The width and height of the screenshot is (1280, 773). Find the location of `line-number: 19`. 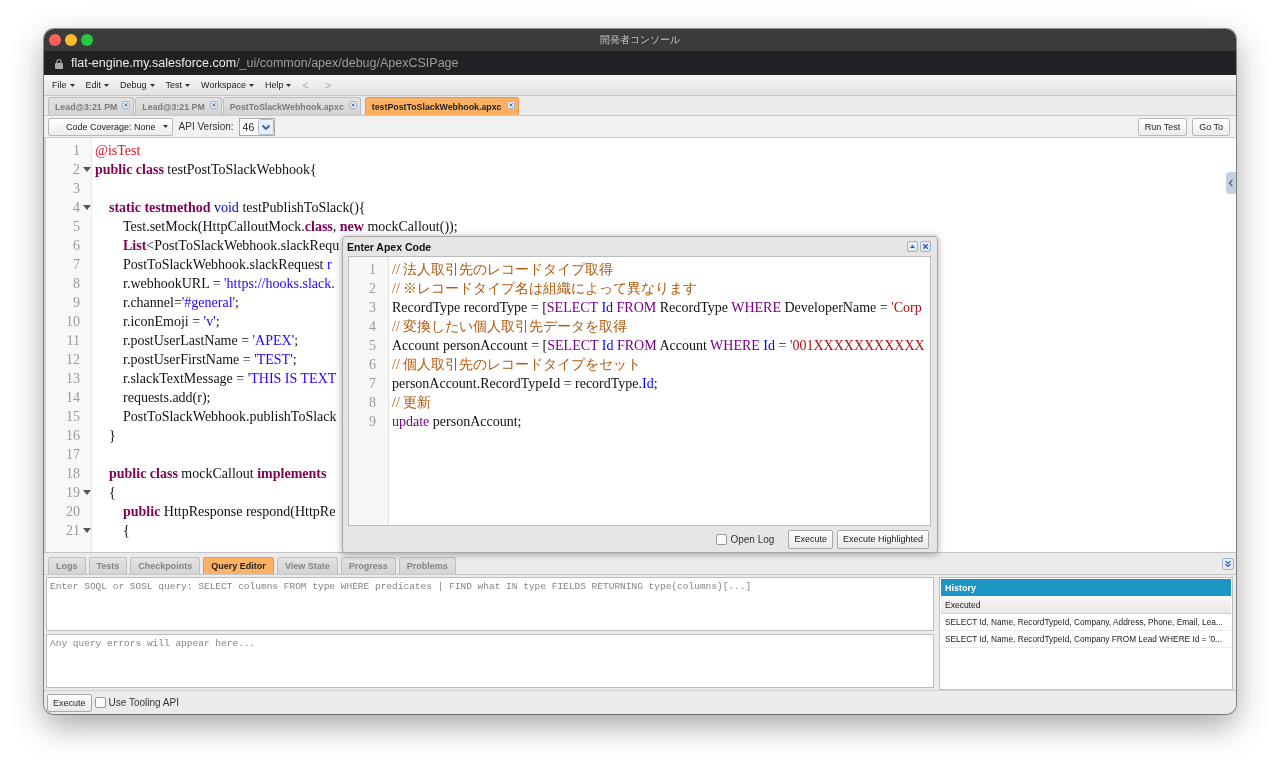

line-number: 19 is located at coordinates (73, 493).